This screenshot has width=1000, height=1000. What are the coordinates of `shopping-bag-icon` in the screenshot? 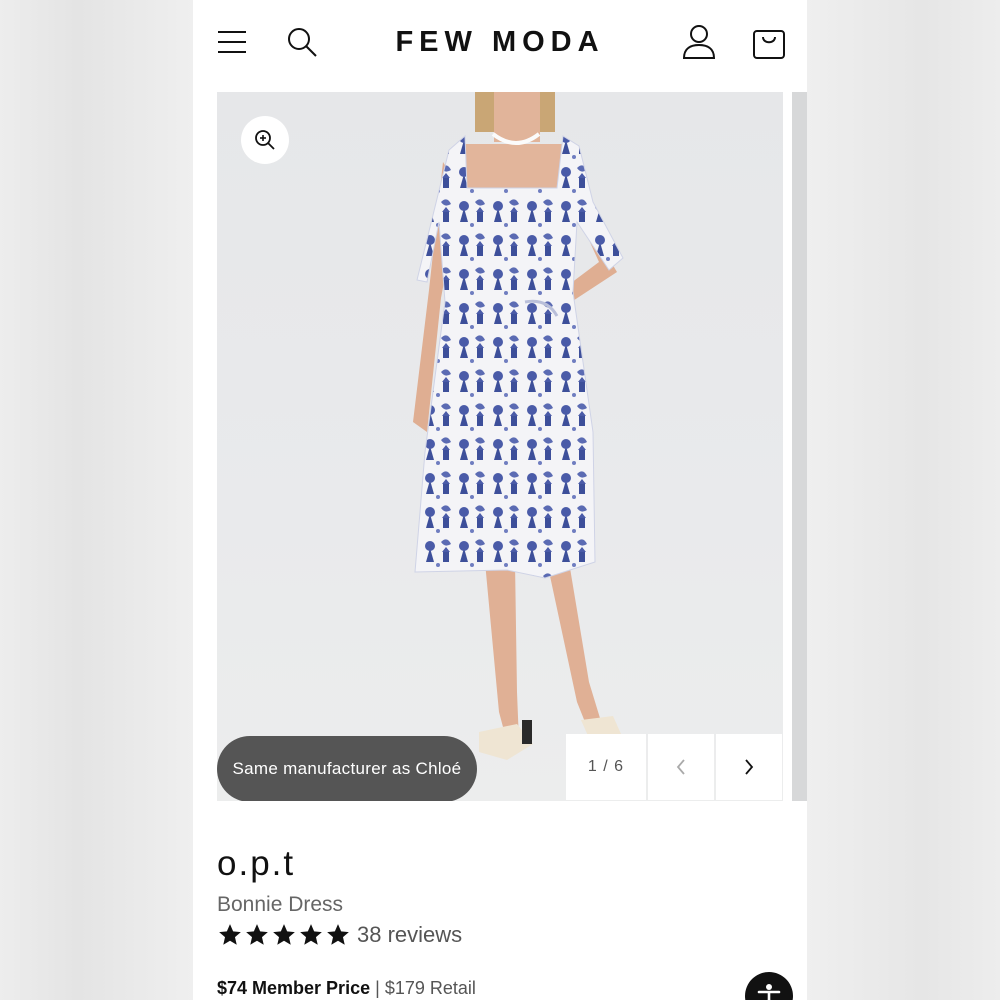 It's located at (769, 44).